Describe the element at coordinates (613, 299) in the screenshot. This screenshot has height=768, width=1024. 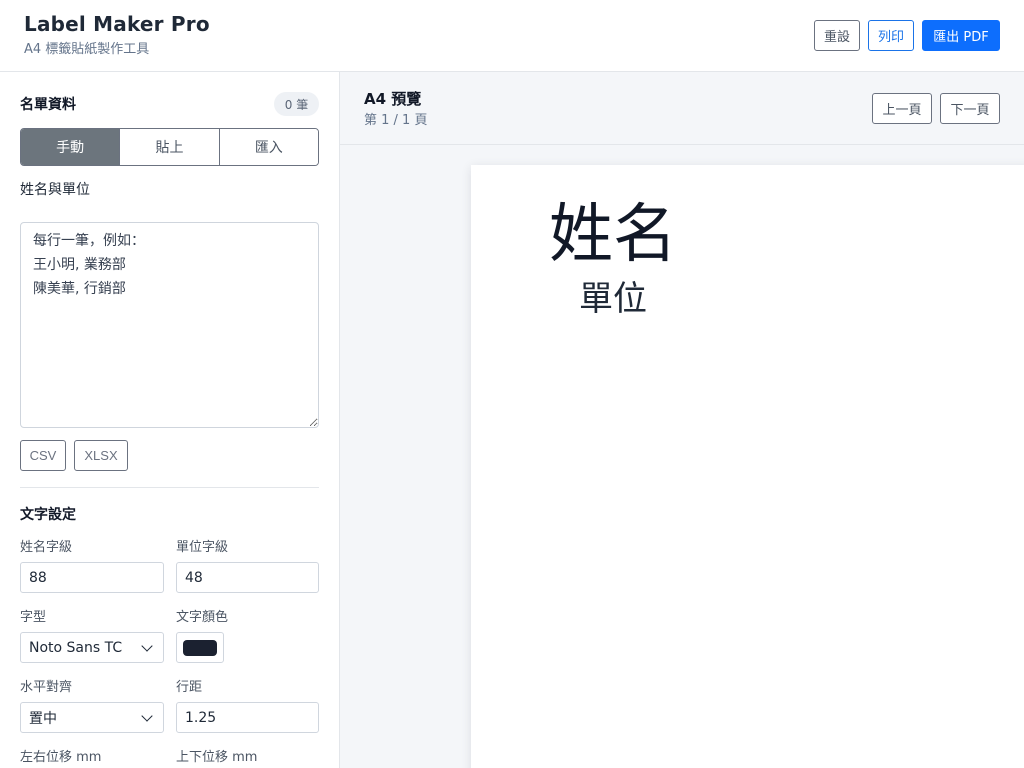
I see `label-dept-text: 單位` at that location.